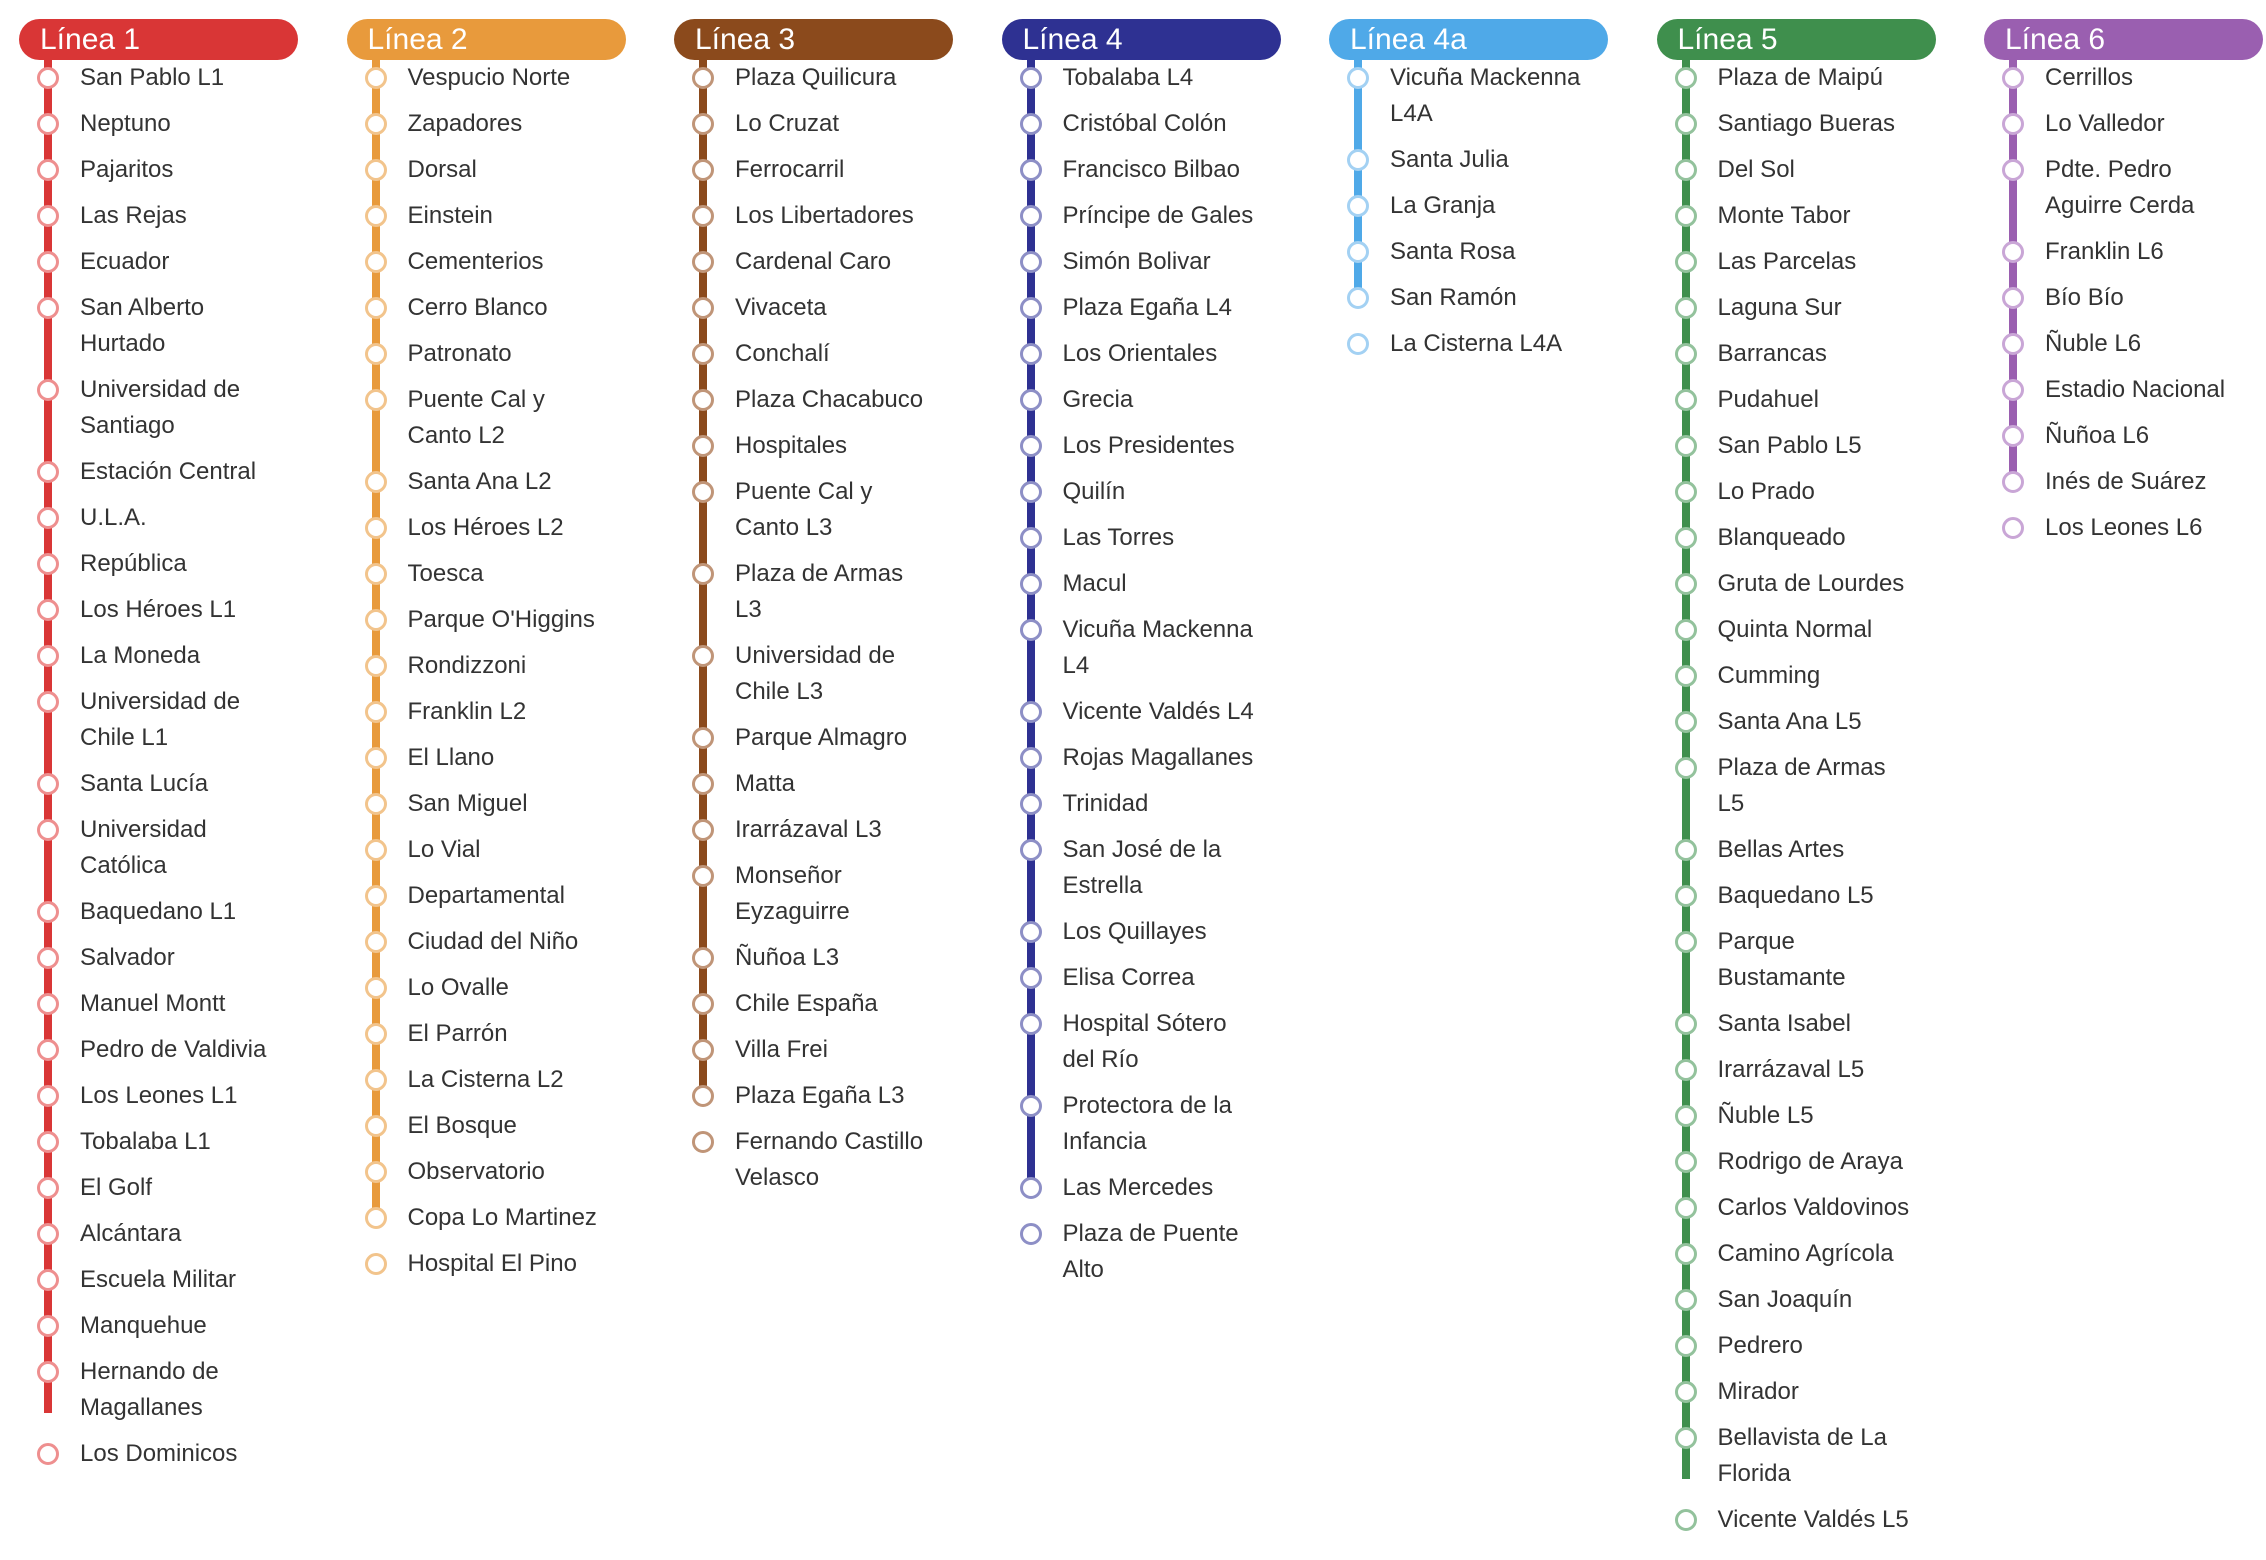 The height and width of the screenshot is (1560, 2266). Describe the element at coordinates (1796, 492) in the screenshot. I see `station-item: Lo Prado` at that location.